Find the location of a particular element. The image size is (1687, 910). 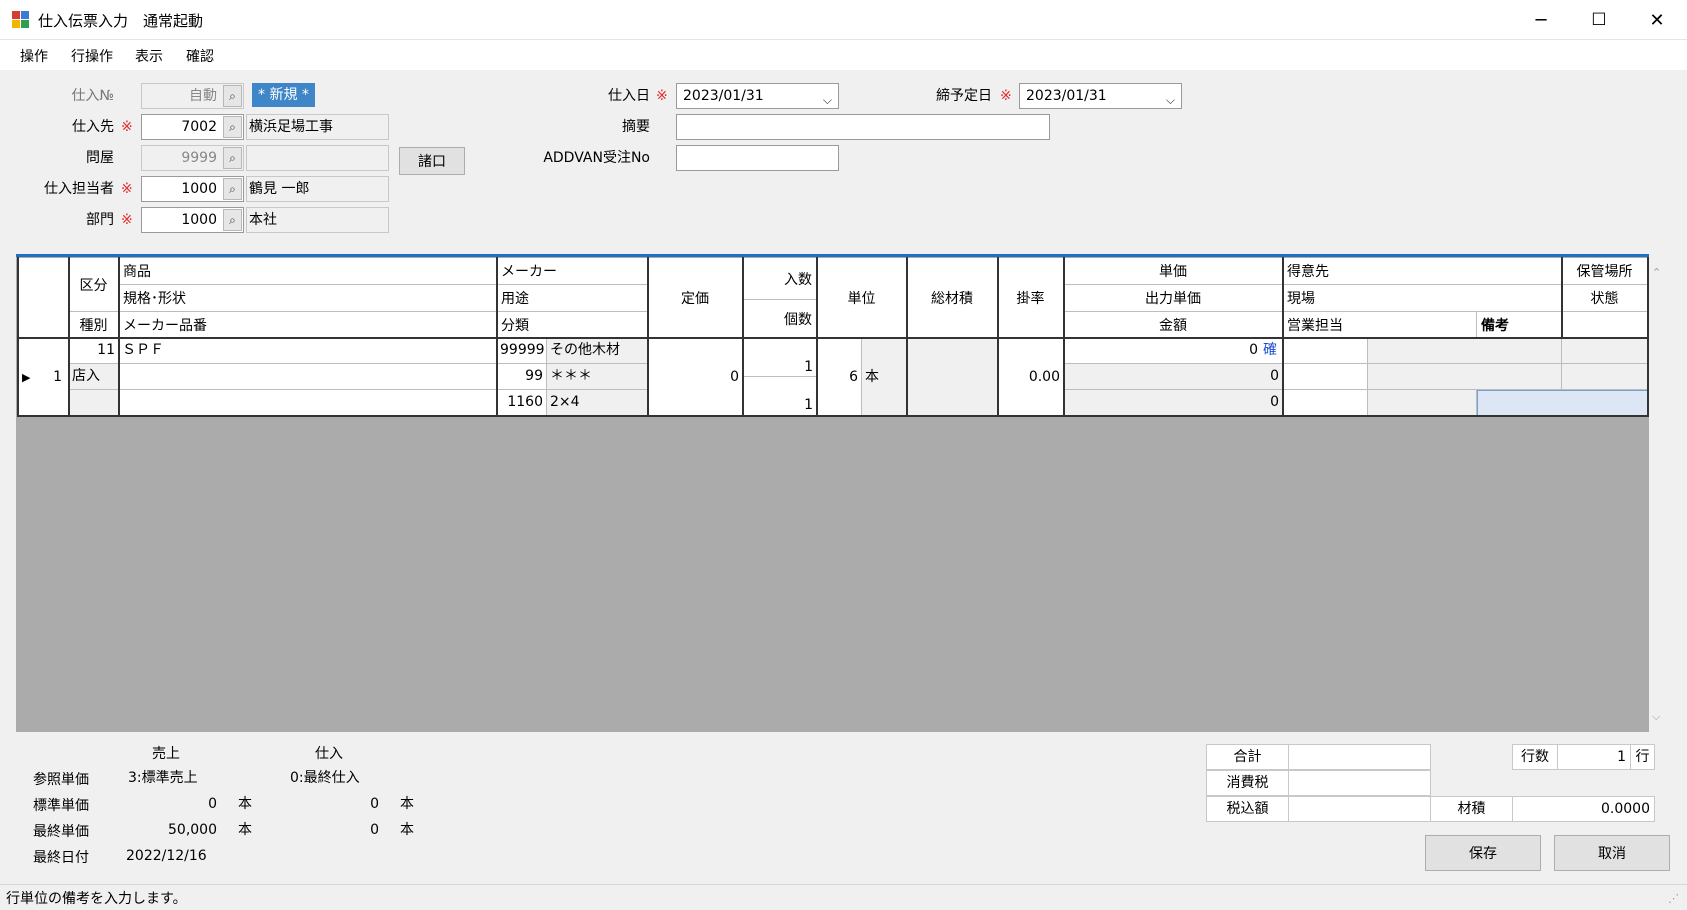

tekiyou-field is located at coordinates (863, 127).